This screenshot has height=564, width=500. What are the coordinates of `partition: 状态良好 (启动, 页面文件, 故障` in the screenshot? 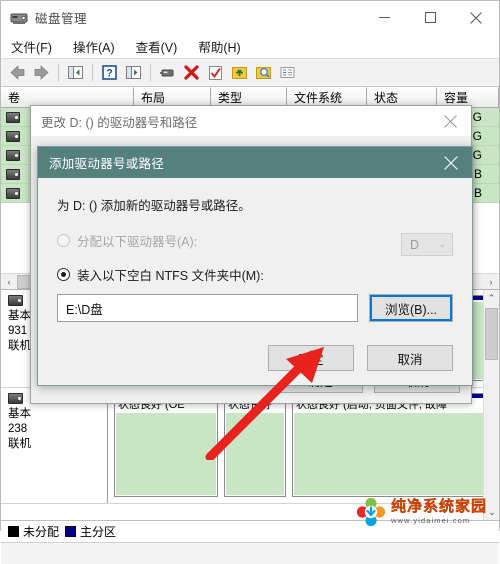 It's located at (392, 445).